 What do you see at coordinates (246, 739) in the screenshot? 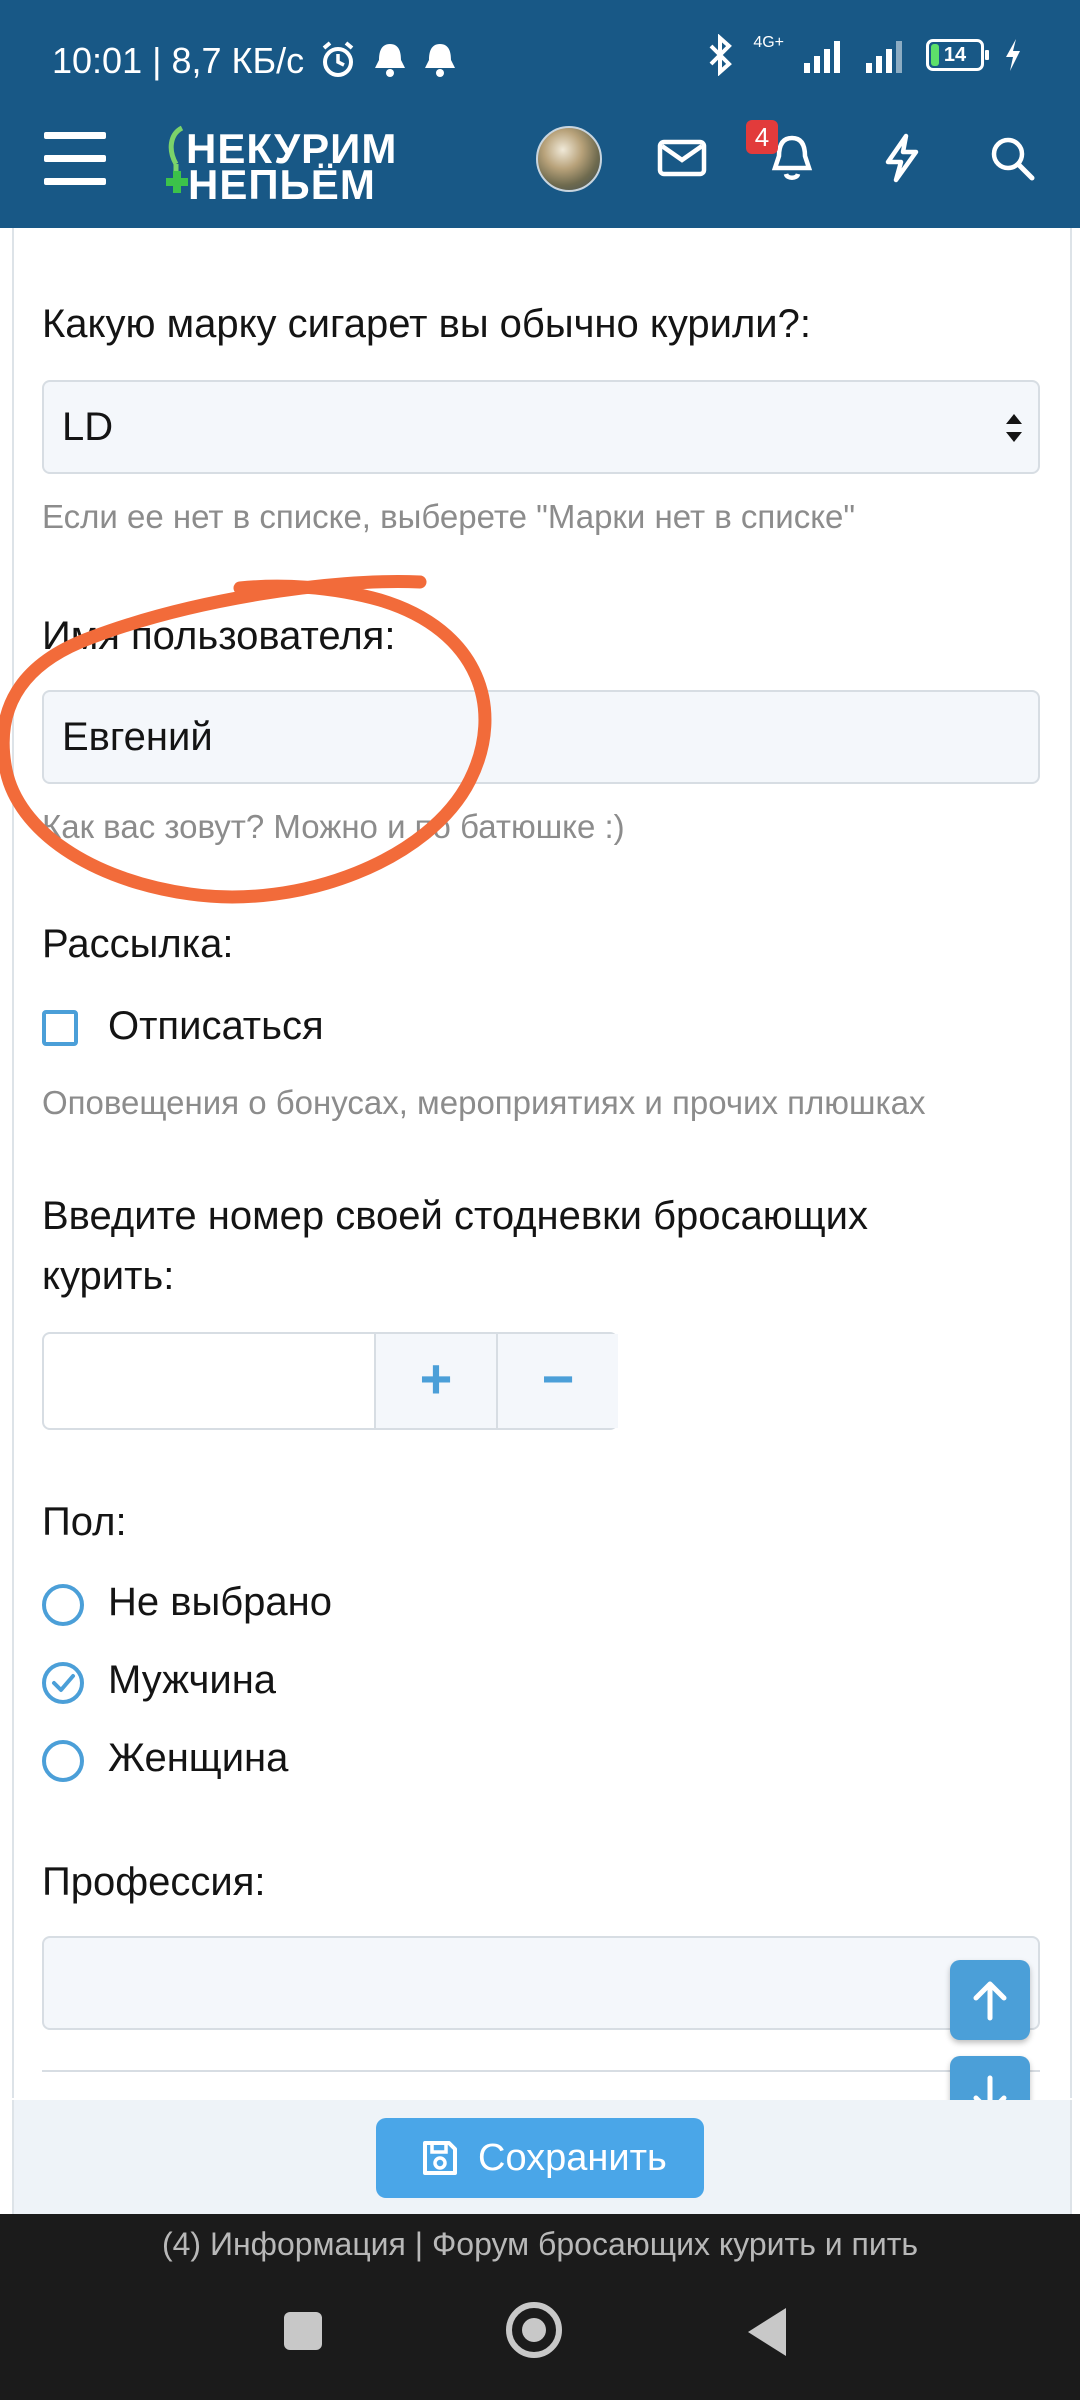
I see `annotation-circle` at bounding box center [246, 739].